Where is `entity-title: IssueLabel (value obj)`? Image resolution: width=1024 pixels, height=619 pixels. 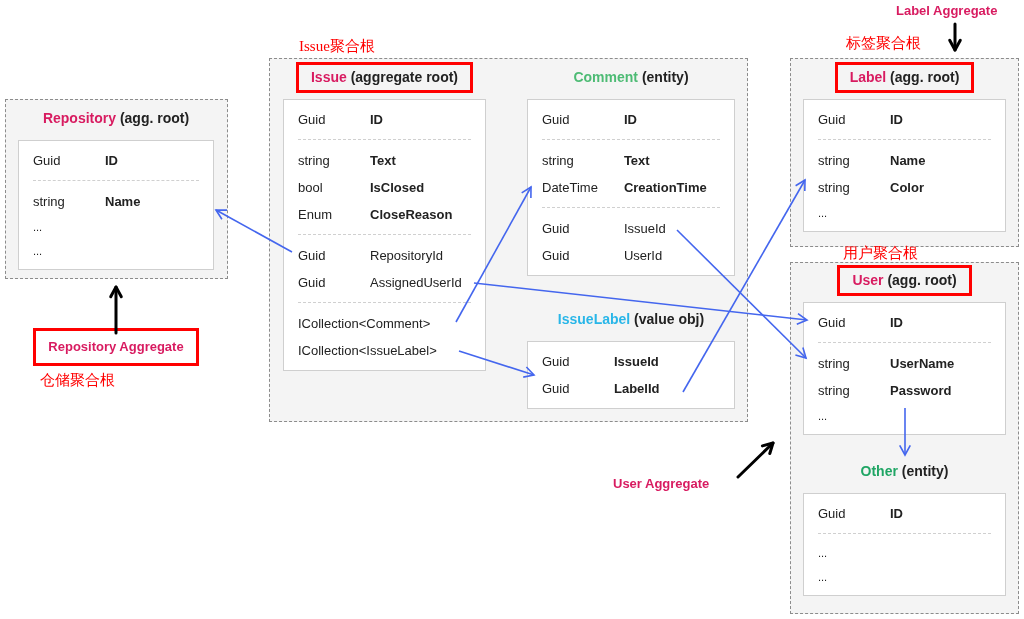
entity-title: IssueLabel (value obj) is located at coordinates (631, 319).